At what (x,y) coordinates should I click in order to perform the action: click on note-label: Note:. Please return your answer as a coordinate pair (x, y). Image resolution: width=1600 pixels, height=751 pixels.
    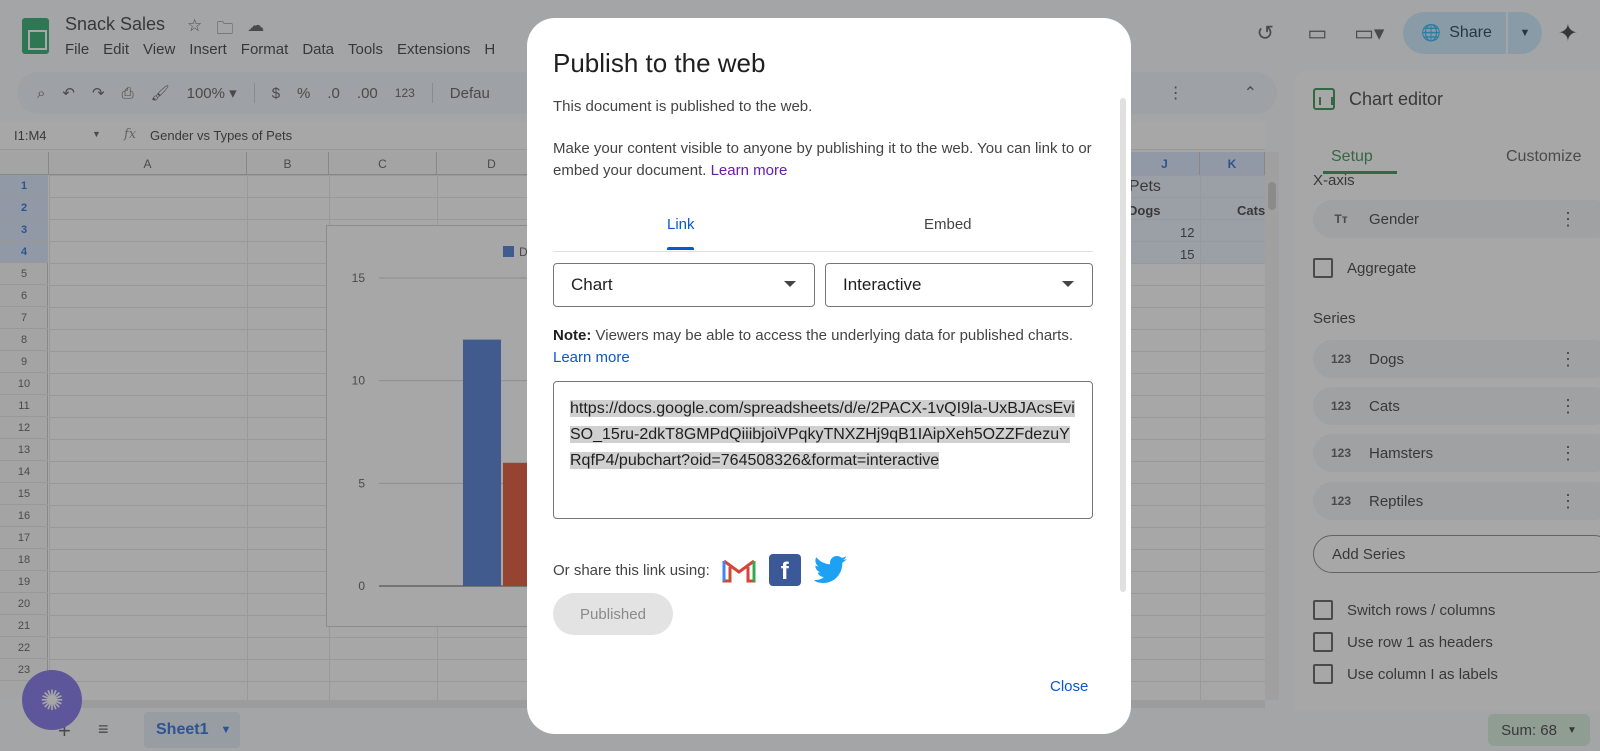
    Looking at the image, I should click on (572, 335).